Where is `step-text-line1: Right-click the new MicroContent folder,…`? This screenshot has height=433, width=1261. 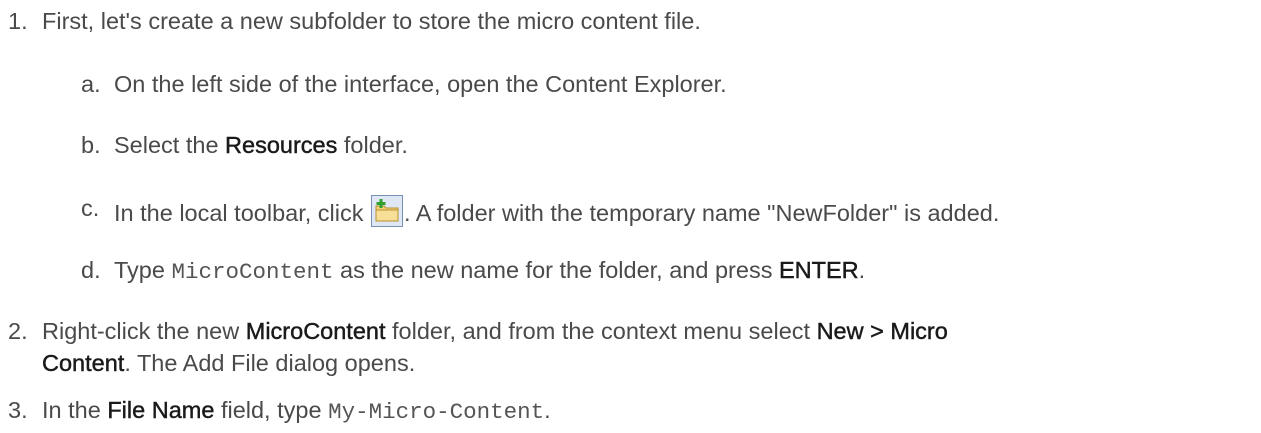
step-text-line1: Right-click the new MicroContent folder,… is located at coordinates (495, 331).